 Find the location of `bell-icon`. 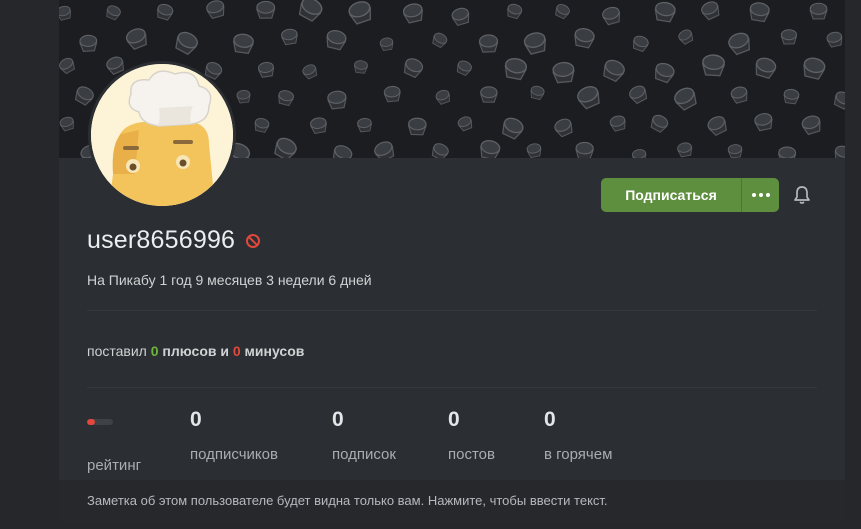

bell-icon is located at coordinates (802, 195).